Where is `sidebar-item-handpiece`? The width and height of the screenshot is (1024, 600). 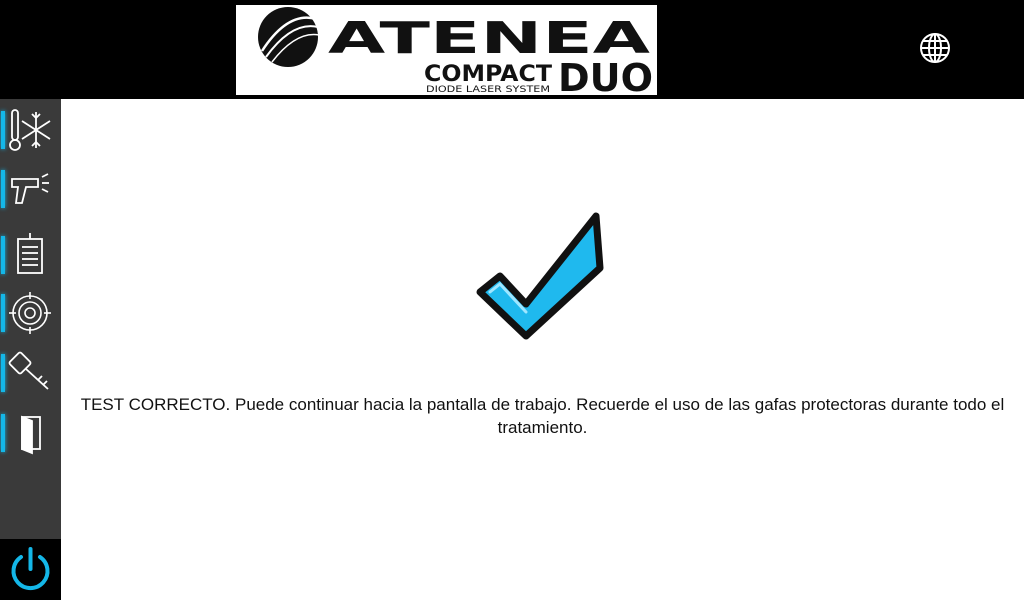
sidebar-item-handpiece is located at coordinates (30, 189).